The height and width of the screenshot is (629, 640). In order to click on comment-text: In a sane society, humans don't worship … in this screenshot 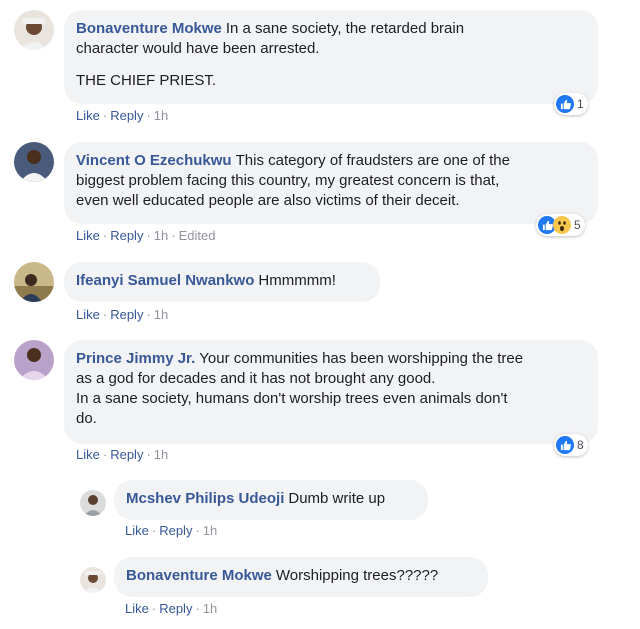, I will do `click(292, 398)`.